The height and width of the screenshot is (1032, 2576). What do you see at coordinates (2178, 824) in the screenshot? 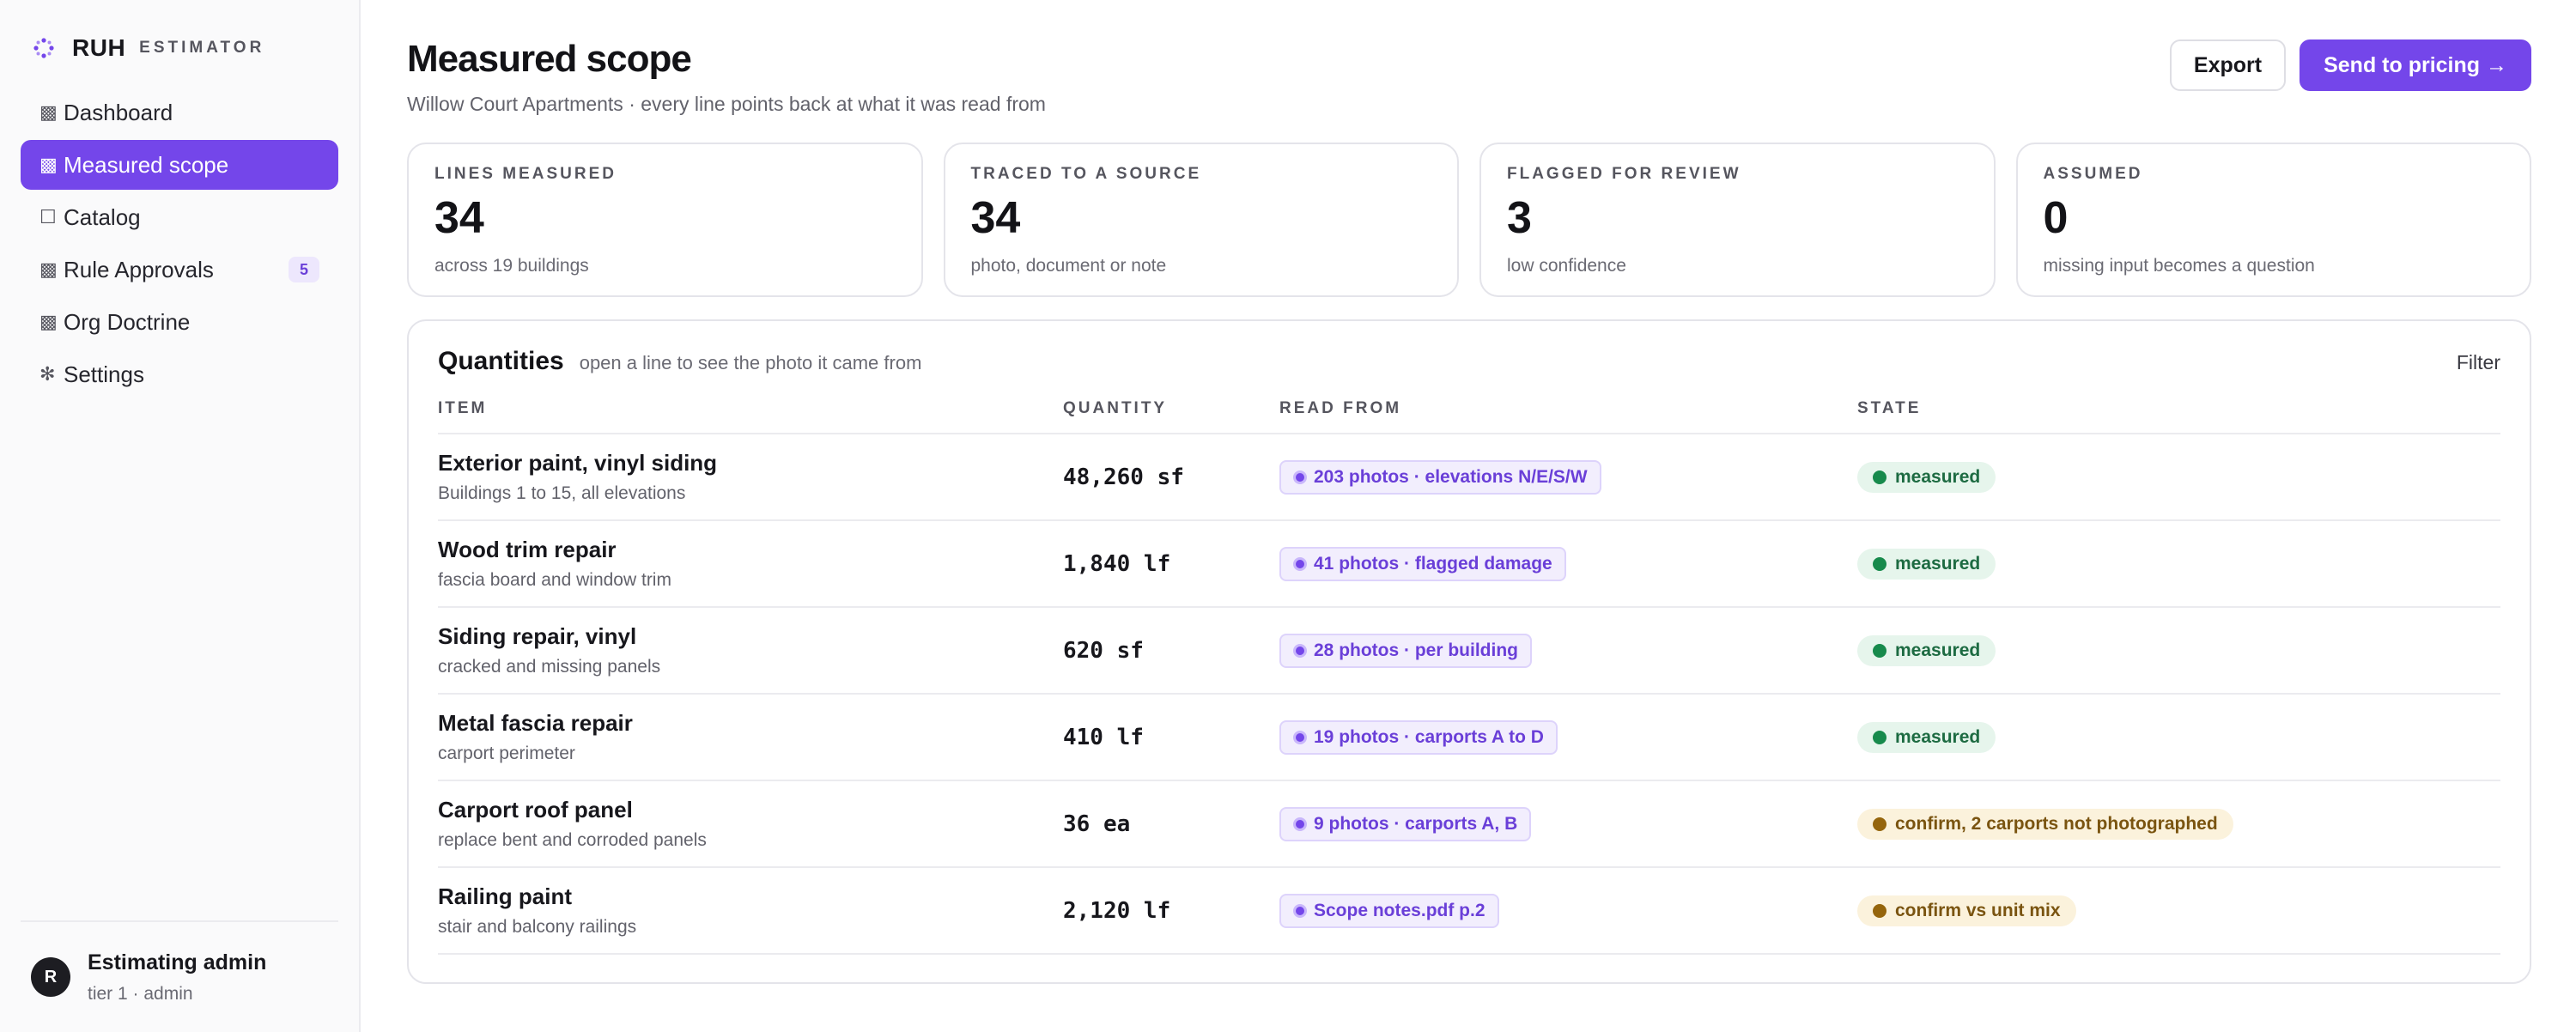
I see `state-cell: confirm, 2 carports not photographed` at bounding box center [2178, 824].